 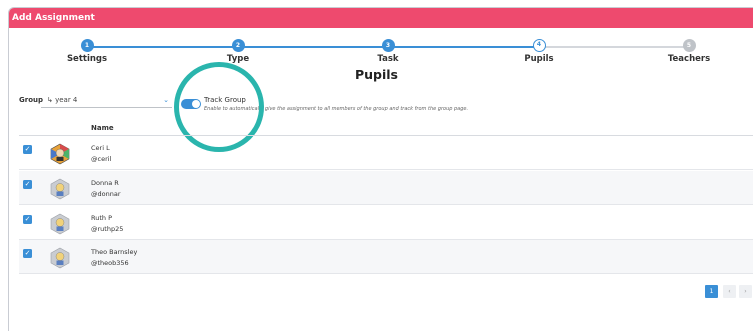 What do you see at coordinates (106, 100) in the screenshot?
I see `group-select: ↳ year 4 ⌄` at bounding box center [106, 100].